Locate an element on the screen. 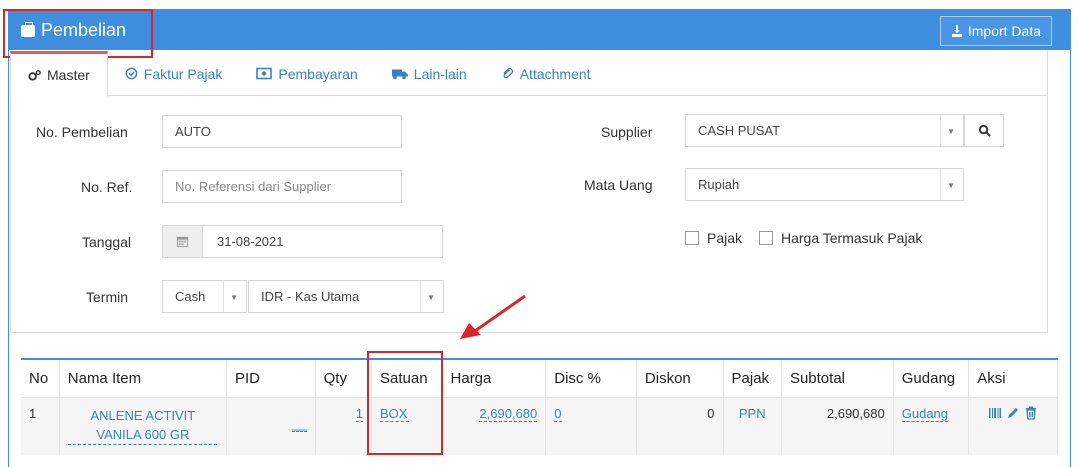 The width and height of the screenshot is (1078, 467). tanggal-label: Tanggal is located at coordinates (107, 242).